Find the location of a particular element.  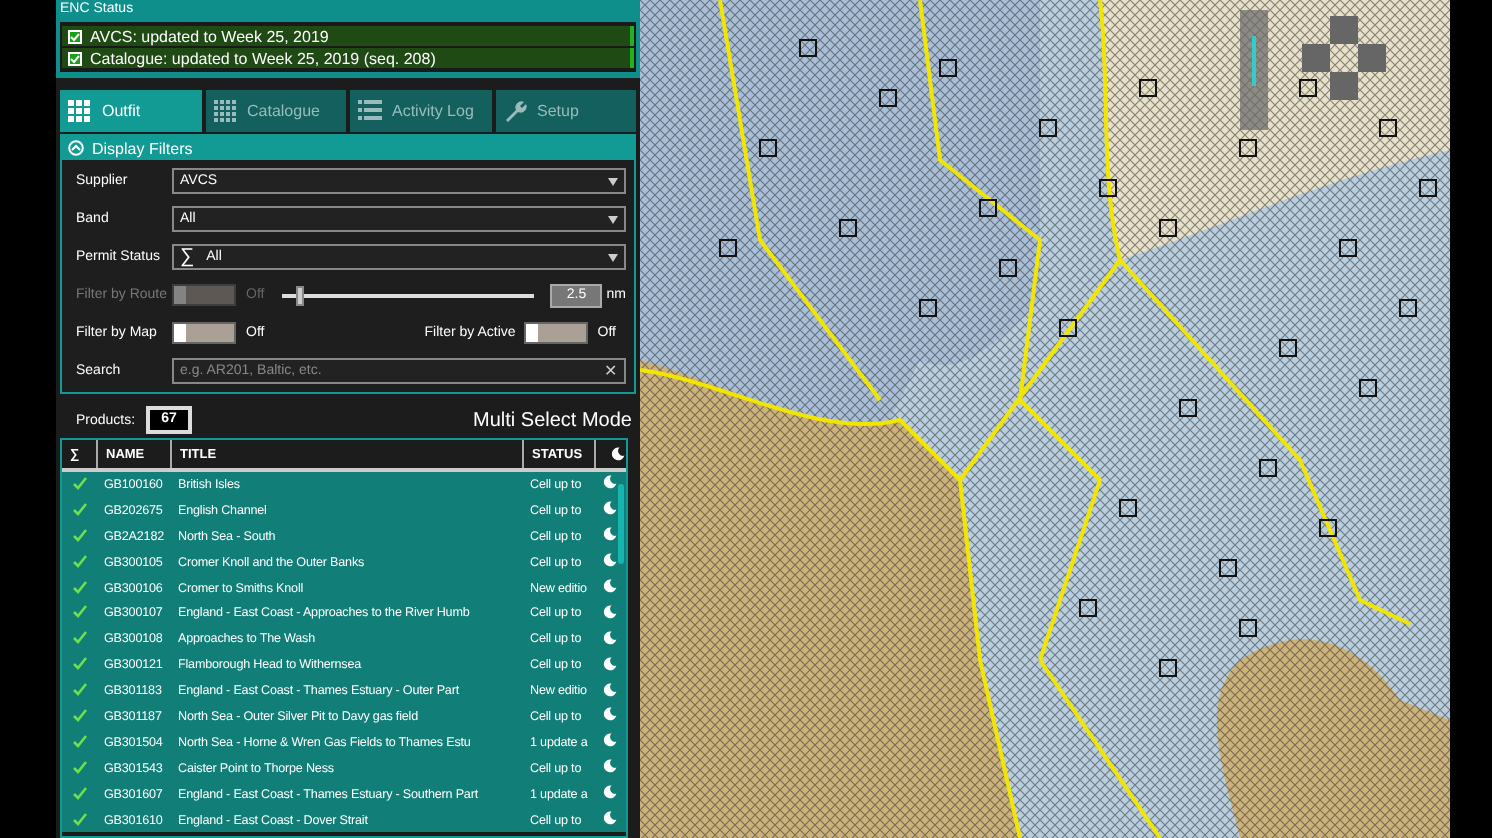

grid-icon is located at coordinates (80, 111).